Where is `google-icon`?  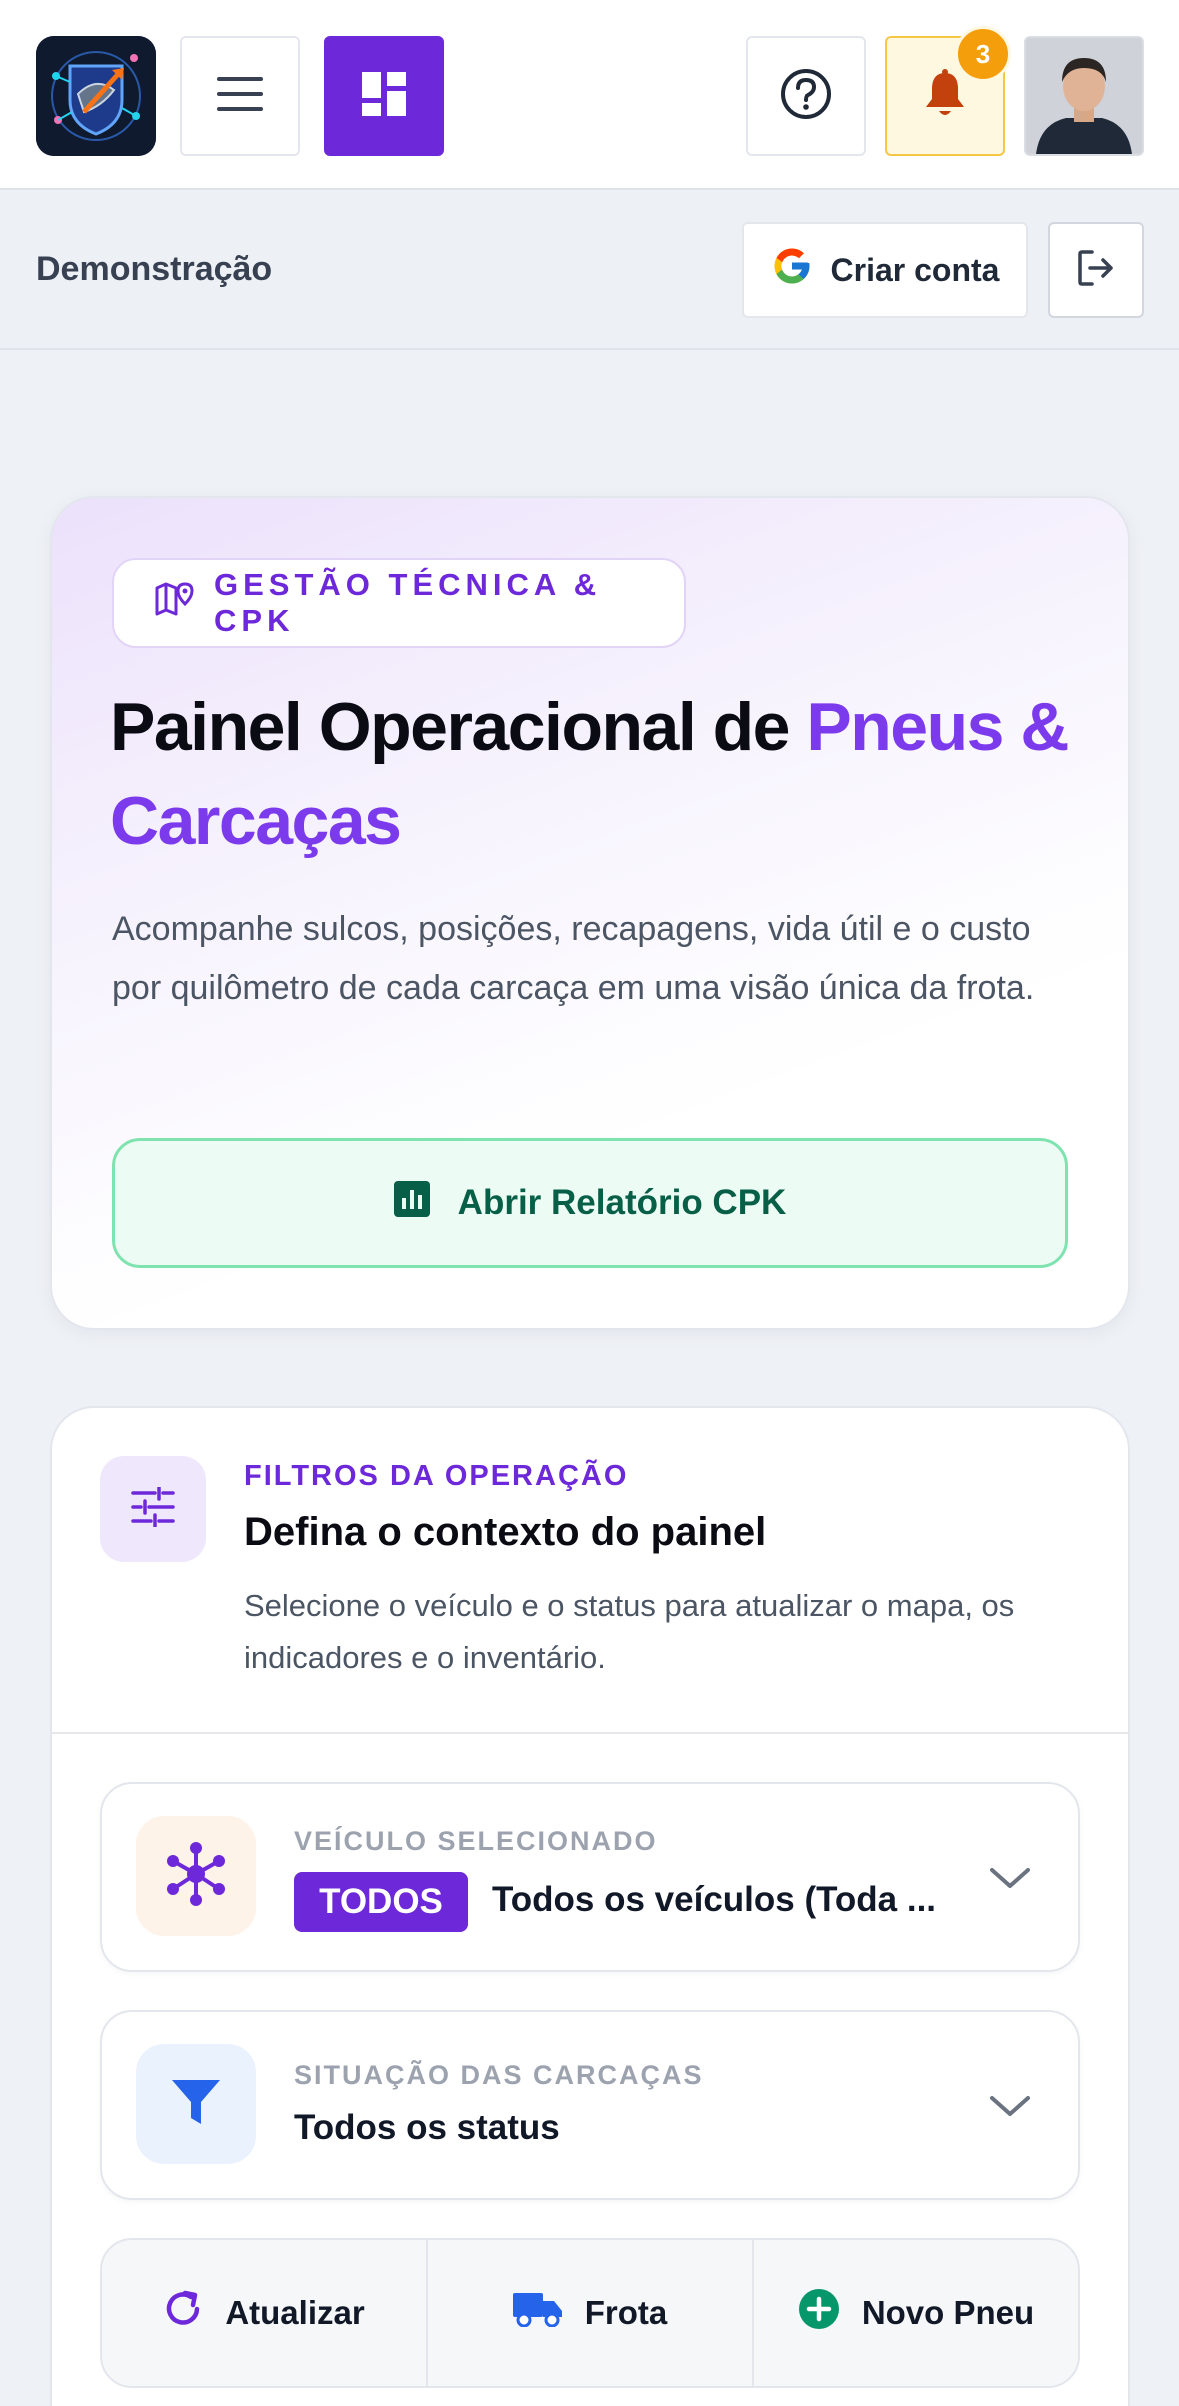
google-icon is located at coordinates (792, 270).